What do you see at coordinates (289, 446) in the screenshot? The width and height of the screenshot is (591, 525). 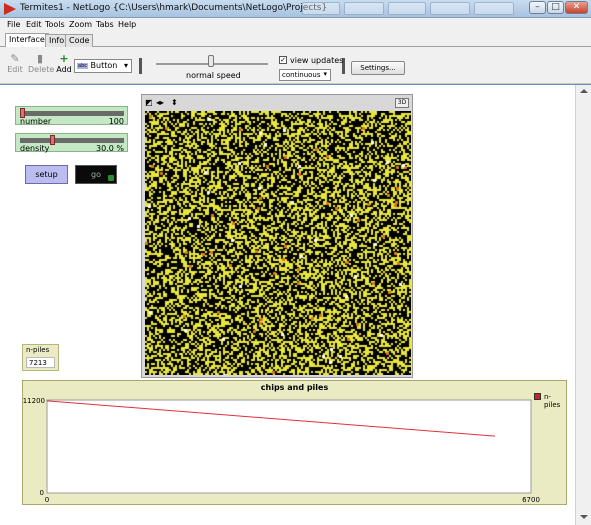 I see `plot-background` at bounding box center [289, 446].